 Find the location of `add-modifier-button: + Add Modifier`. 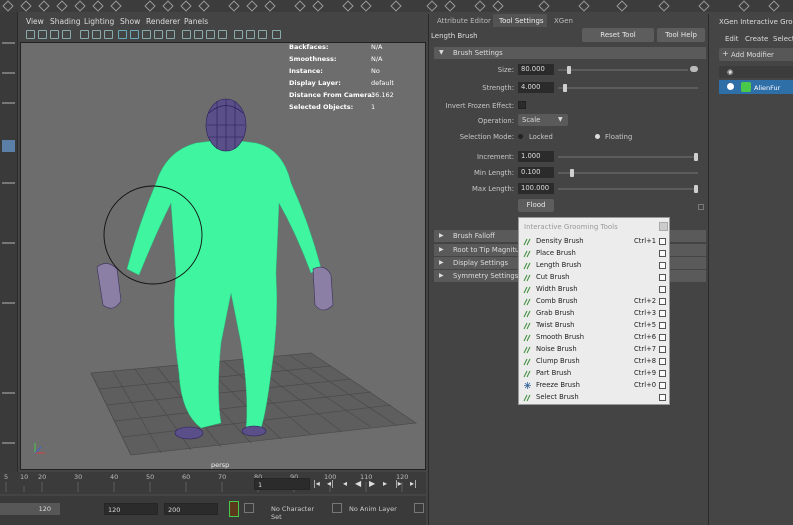

add-modifier-button: + Add Modifier is located at coordinates (756, 54).